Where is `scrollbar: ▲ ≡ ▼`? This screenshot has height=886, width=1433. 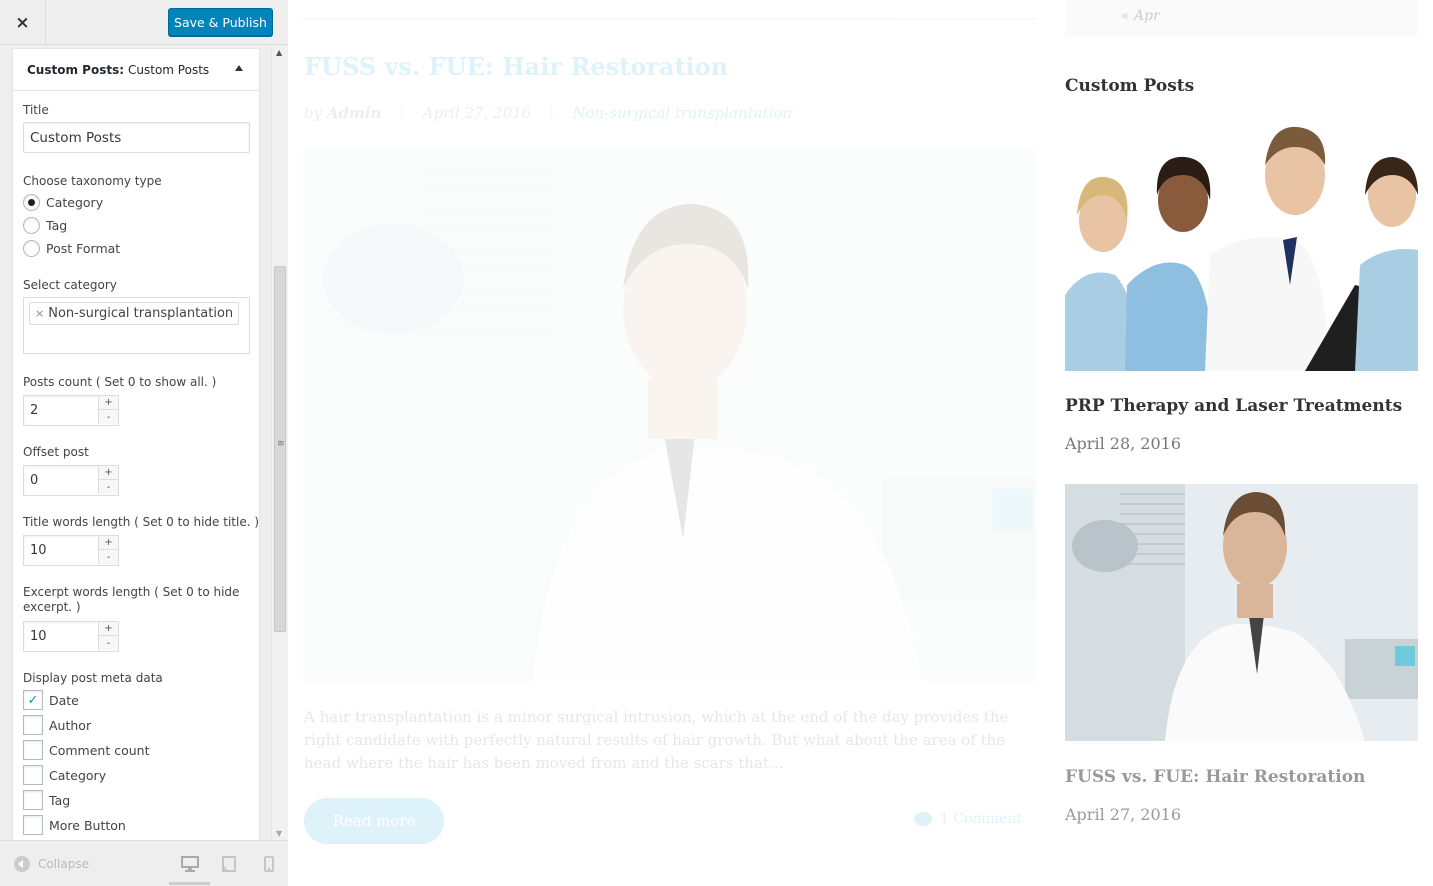
scrollbar: ▲ ≡ ▼ is located at coordinates (279, 443).